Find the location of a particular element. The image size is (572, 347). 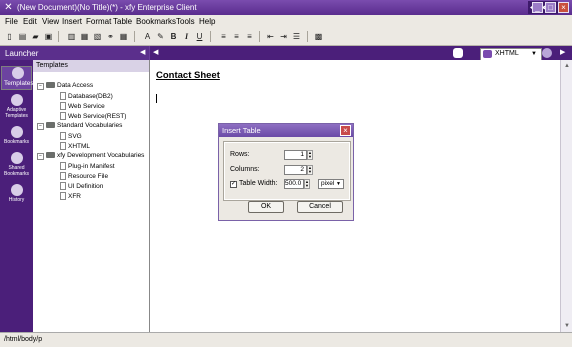

open-icon: ▰ is located at coordinates (35, 36).